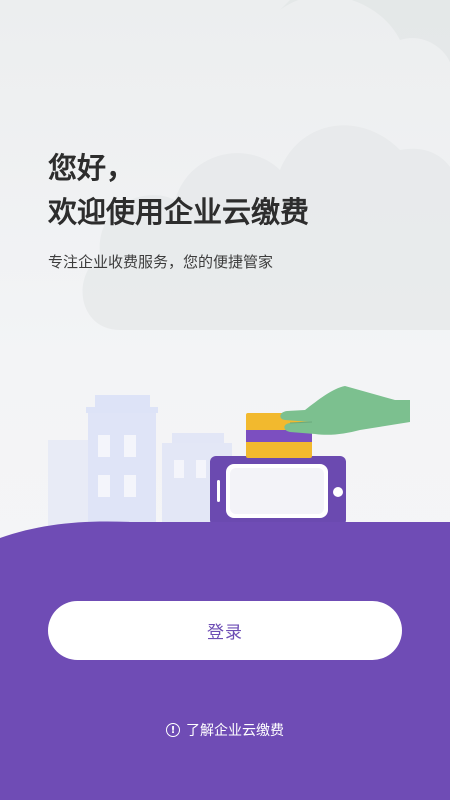 This screenshot has width=450, height=800. Describe the element at coordinates (173, 730) in the screenshot. I see `info-icon: !` at that location.